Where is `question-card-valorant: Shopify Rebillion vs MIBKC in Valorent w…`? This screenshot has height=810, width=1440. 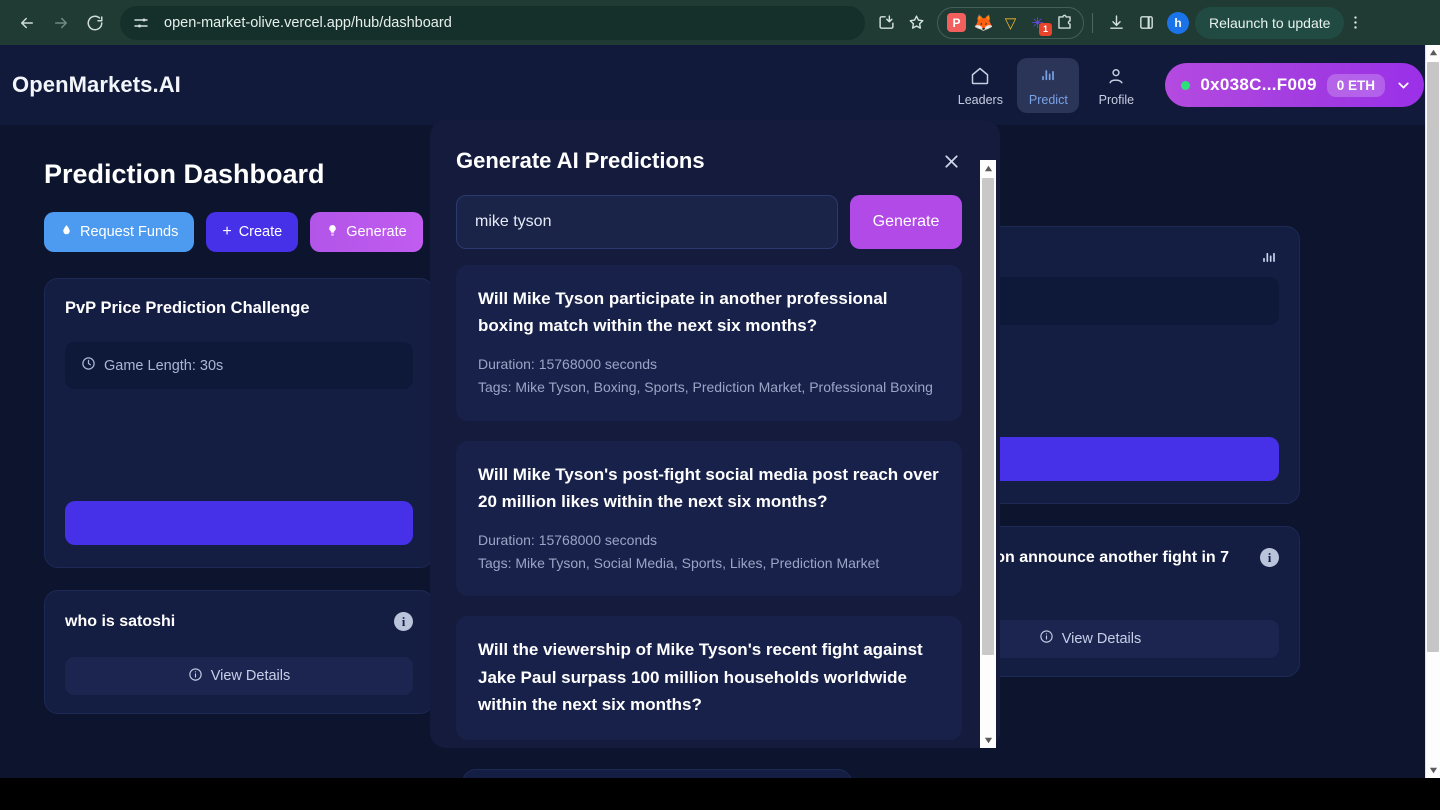 question-card-valorant: Shopify Rebillion vs MIBKC in Valorent w… is located at coordinates (657, 773).